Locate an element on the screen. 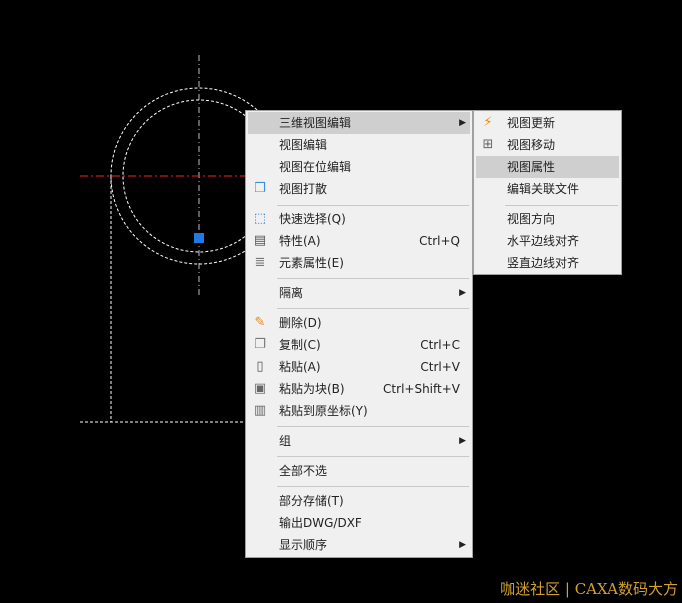 The height and width of the screenshot is (603, 682). menu-item: 输出DWG/DXF is located at coordinates (359, 523).